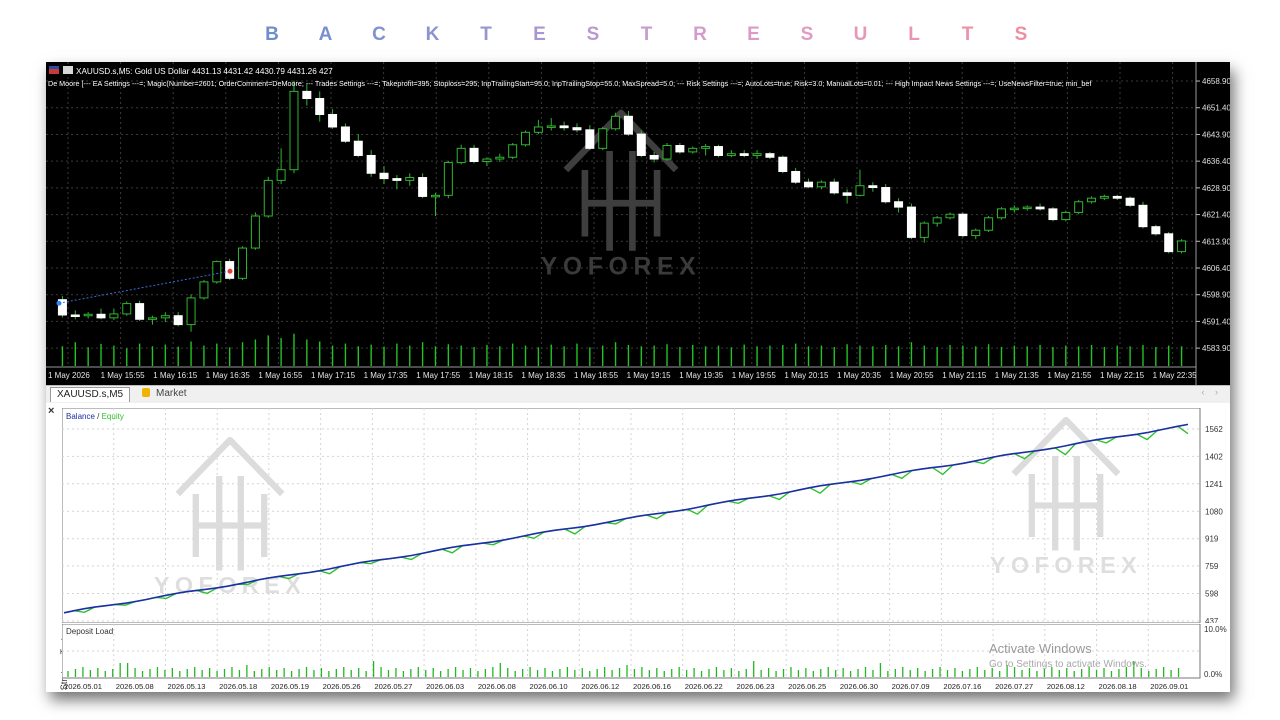 This screenshot has width=1280, height=720. Describe the element at coordinates (1214, 511) in the screenshot. I see `balance-axis-label: 1080` at that location.